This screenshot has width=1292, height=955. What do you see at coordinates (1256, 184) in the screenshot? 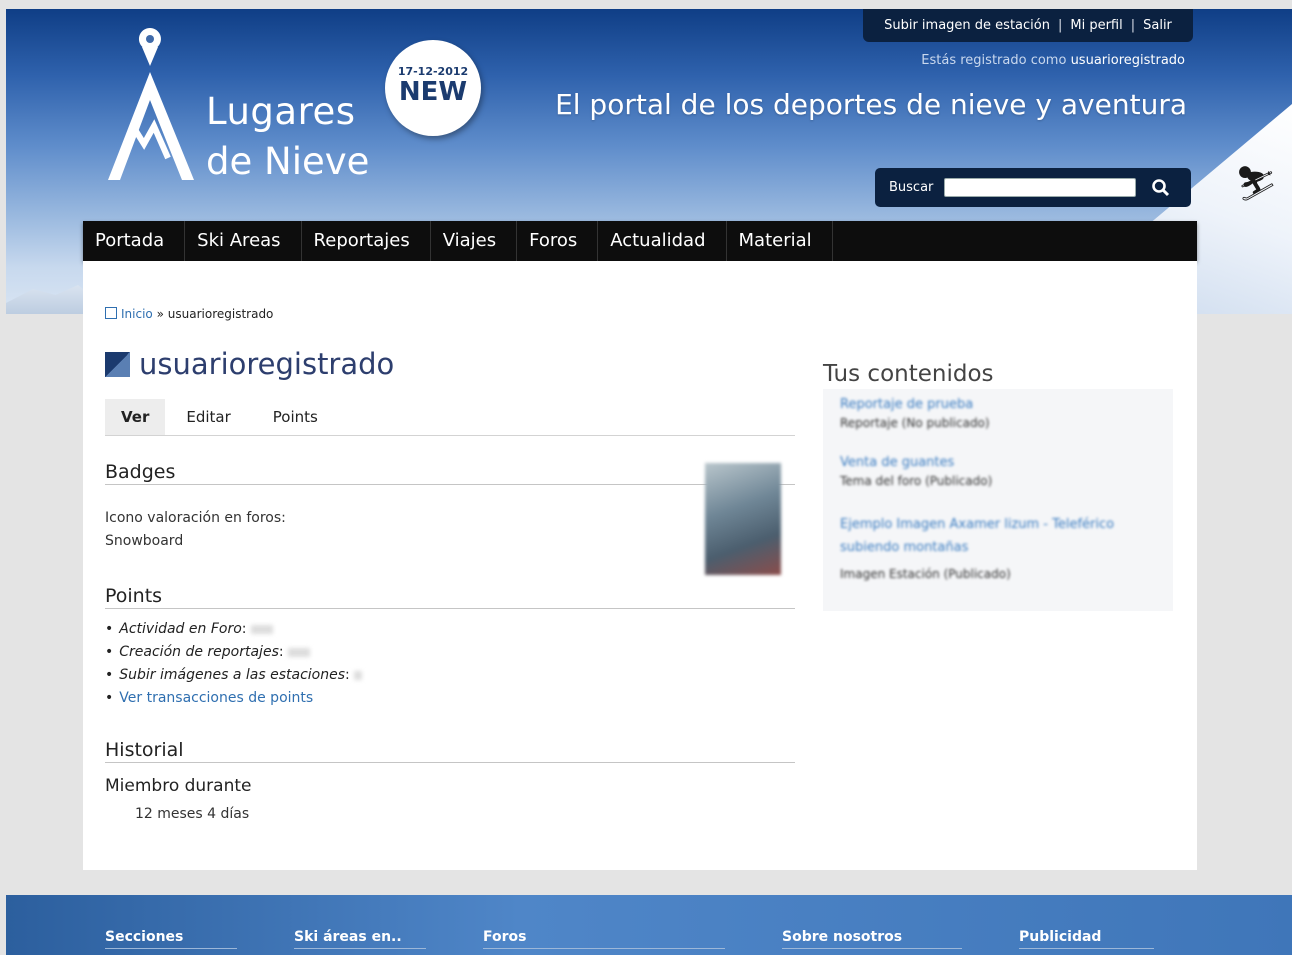
I see `skier-figure: ⛷` at bounding box center [1256, 184].